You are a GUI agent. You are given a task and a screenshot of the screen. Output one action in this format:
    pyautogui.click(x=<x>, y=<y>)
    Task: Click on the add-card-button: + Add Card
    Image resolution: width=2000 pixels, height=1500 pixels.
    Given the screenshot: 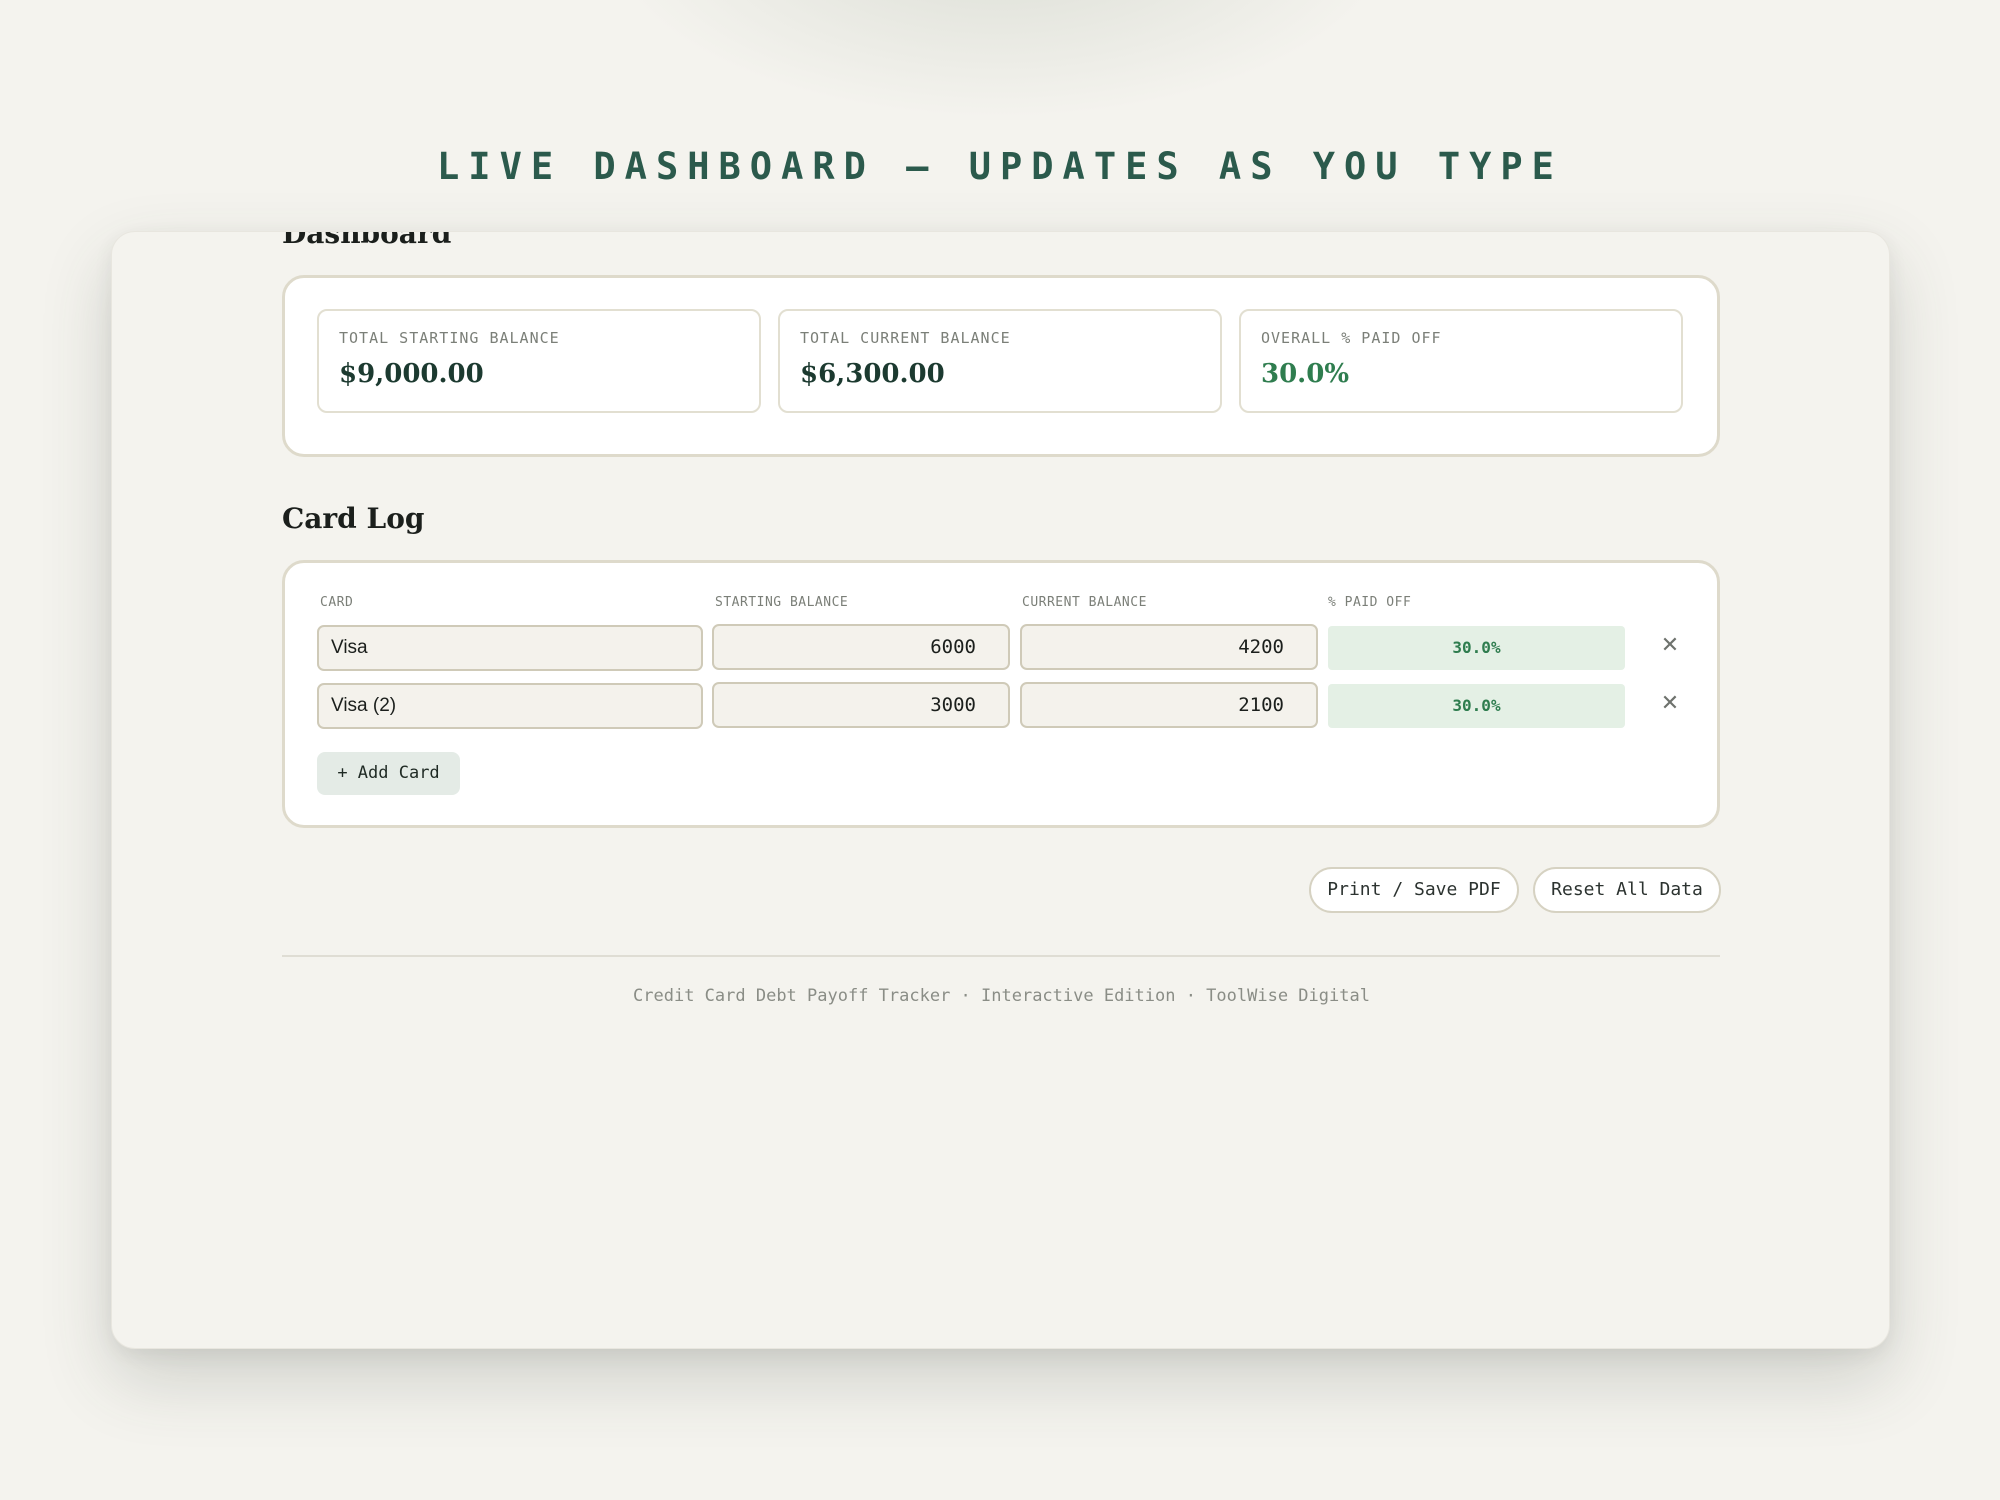 What is the action you would take?
    pyautogui.click(x=388, y=773)
    